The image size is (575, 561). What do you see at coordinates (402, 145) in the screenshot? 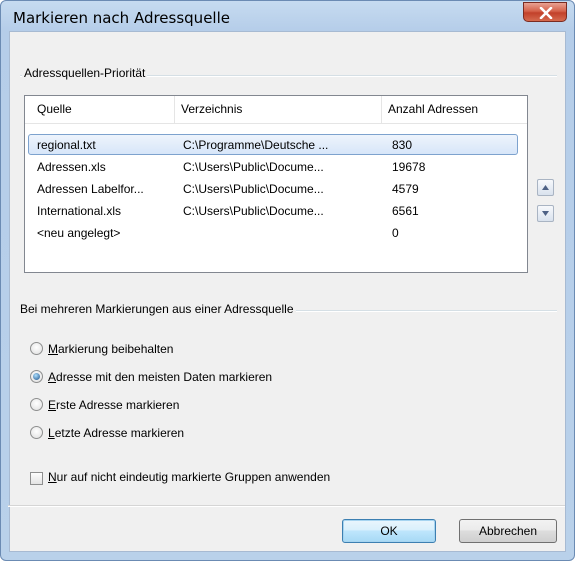
I see `table-cell: 830` at bounding box center [402, 145].